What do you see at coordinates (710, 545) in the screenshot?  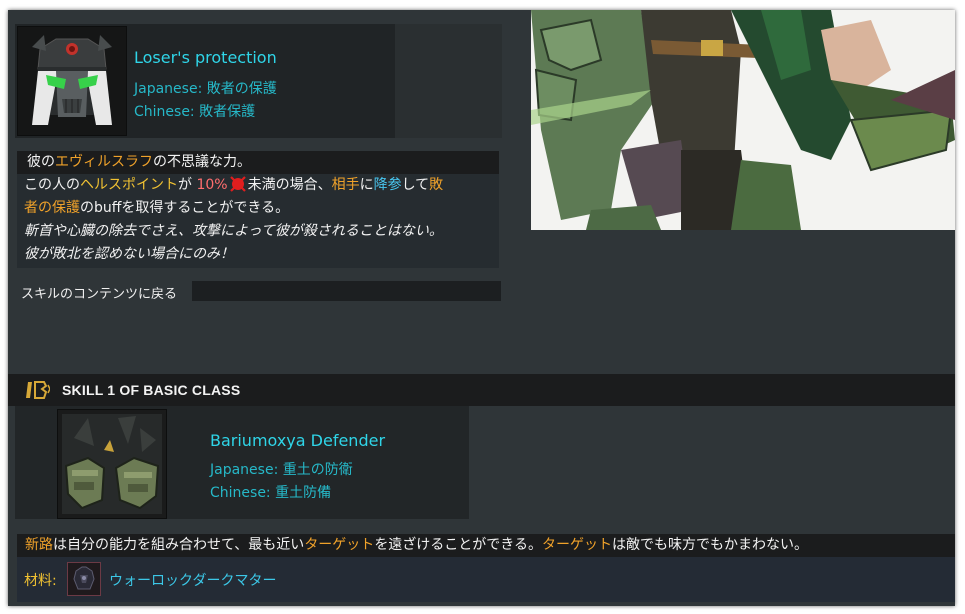 I see `desc-text: は敵でも味方でもかまわない。` at bounding box center [710, 545].